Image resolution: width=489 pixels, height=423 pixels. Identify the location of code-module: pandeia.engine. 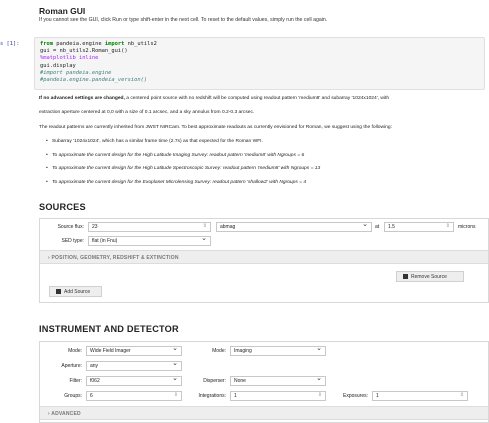
(78, 44).